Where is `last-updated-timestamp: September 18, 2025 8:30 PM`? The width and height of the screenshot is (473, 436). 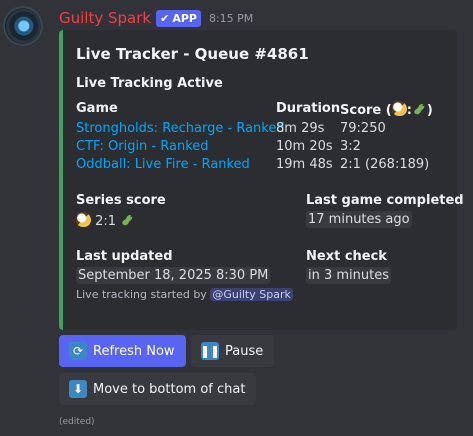 last-updated-timestamp: September 18, 2025 8:30 PM is located at coordinates (173, 275).